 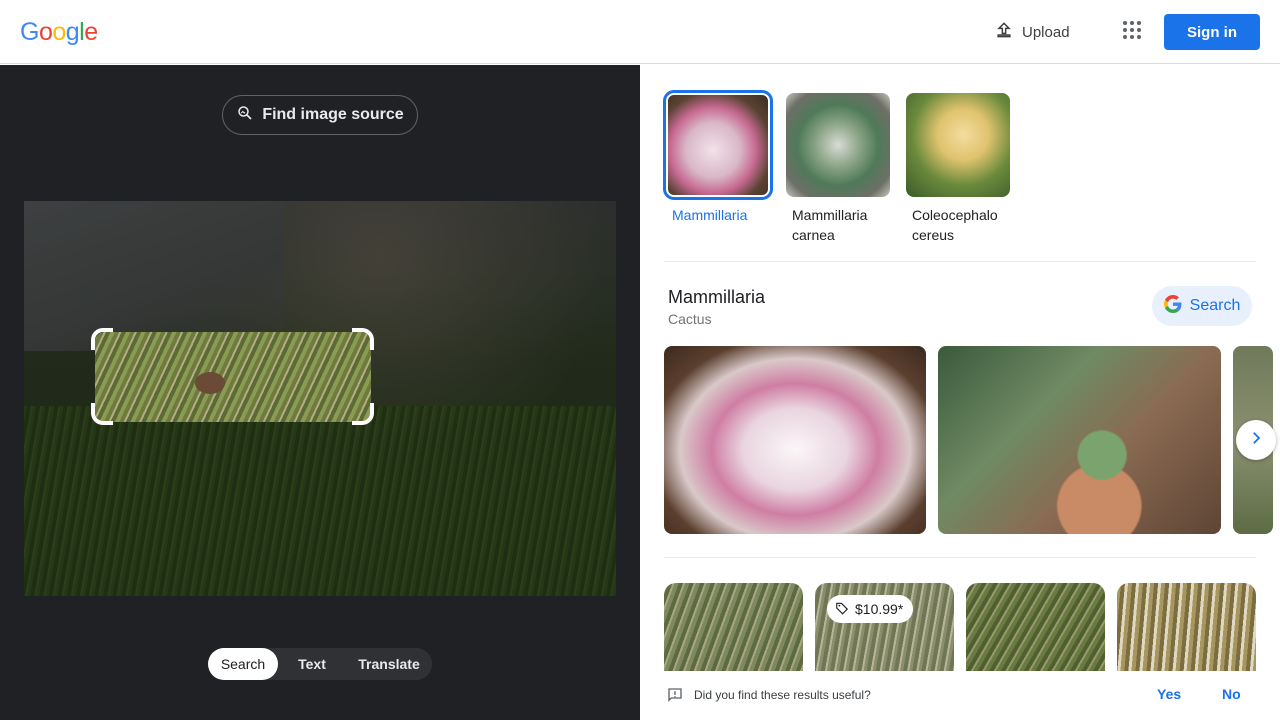 I want to click on price-value: $10.99*, so click(x=879, y=609).